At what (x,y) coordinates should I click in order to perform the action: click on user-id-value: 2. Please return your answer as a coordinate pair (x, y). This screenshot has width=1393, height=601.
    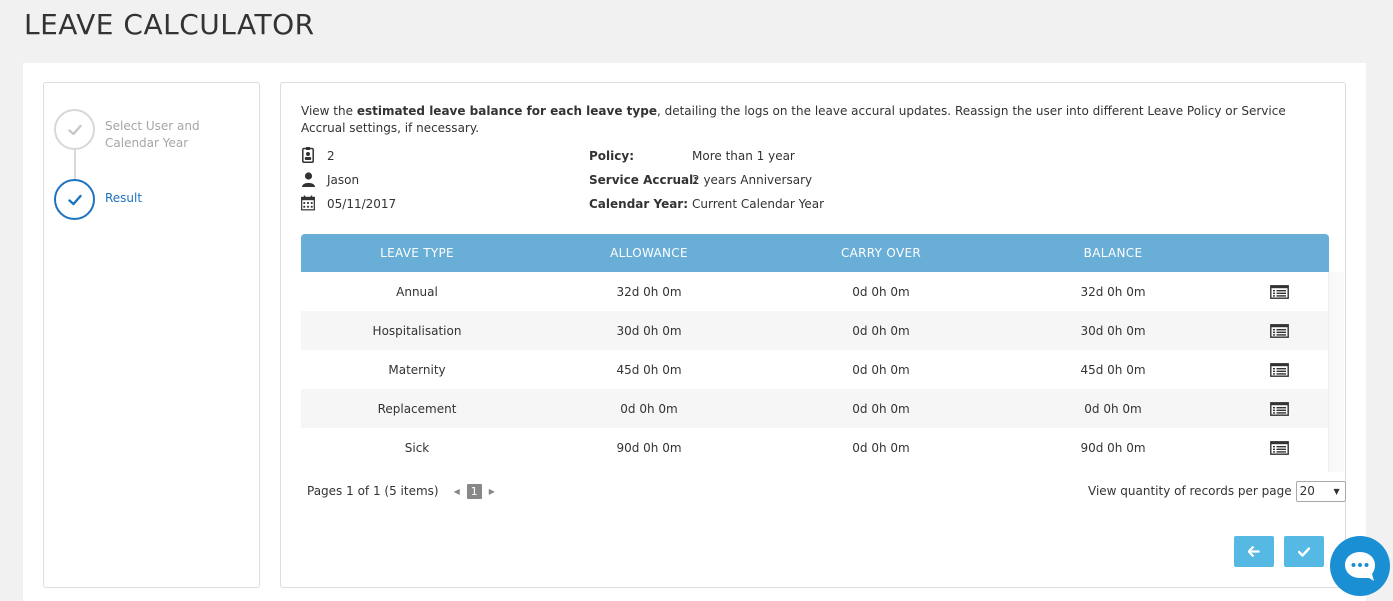
    Looking at the image, I should click on (331, 156).